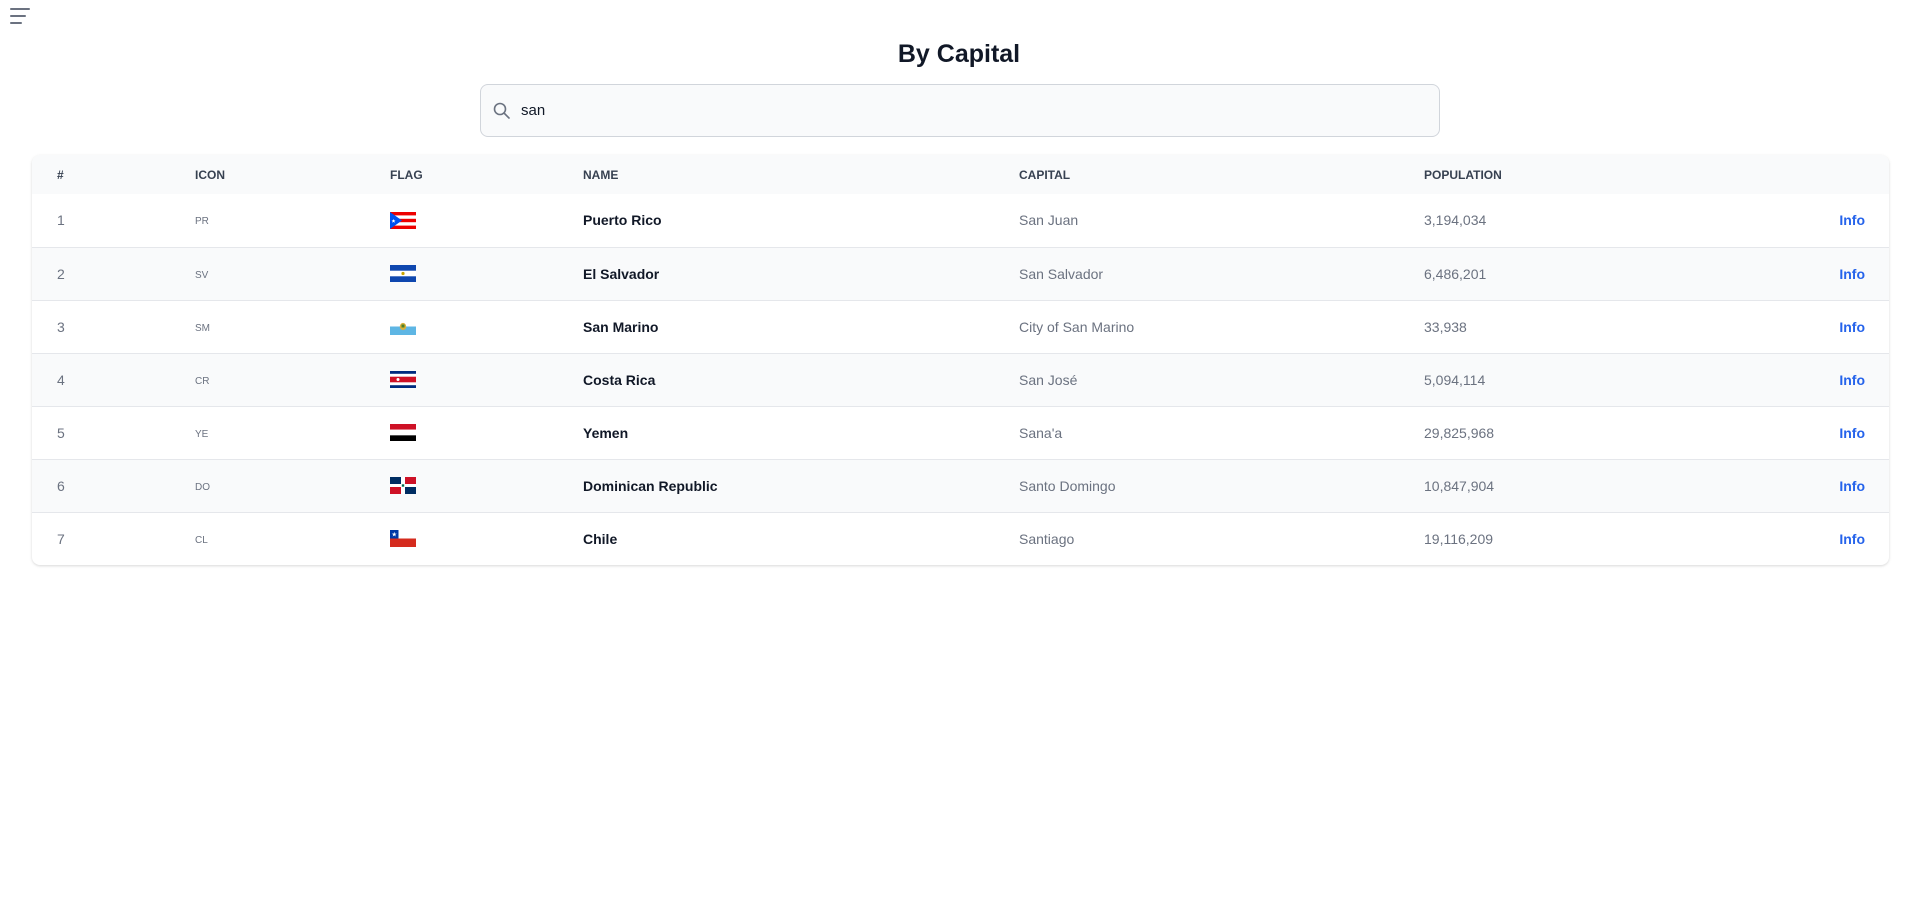 The image size is (1918, 905). Describe the element at coordinates (960, 379) in the screenshot. I see `table-row: 4 CR Costa Rica San José 5,094,114 Info` at that location.